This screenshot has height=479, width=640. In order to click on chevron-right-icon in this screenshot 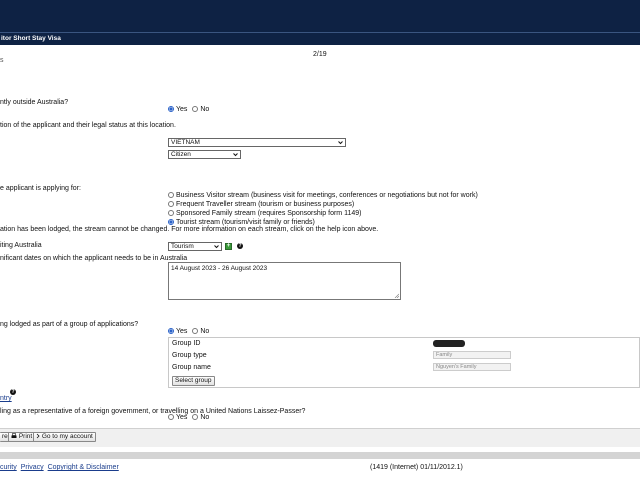, I will do `click(38, 436)`.